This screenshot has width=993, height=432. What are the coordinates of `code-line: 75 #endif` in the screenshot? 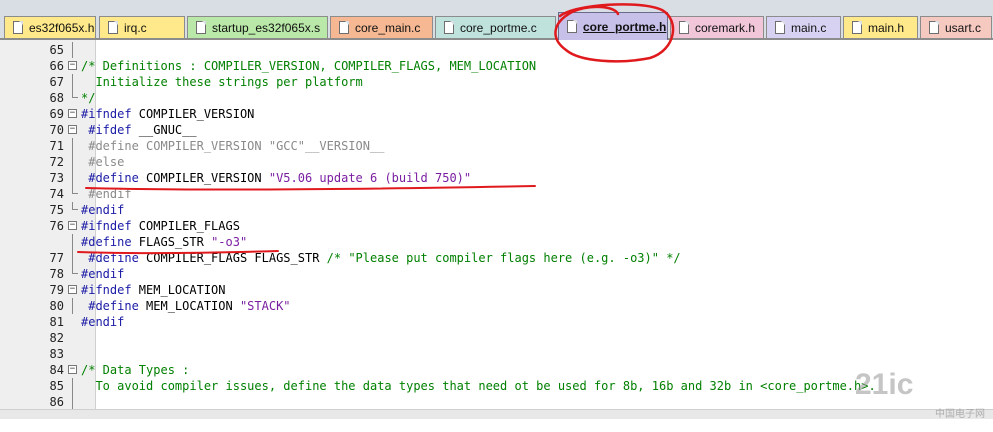 It's located at (496, 210).